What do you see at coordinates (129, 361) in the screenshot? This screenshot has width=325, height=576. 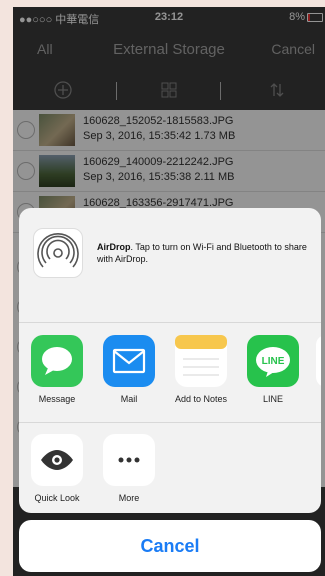 I see `mail-icon` at bounding box center [129, 361].